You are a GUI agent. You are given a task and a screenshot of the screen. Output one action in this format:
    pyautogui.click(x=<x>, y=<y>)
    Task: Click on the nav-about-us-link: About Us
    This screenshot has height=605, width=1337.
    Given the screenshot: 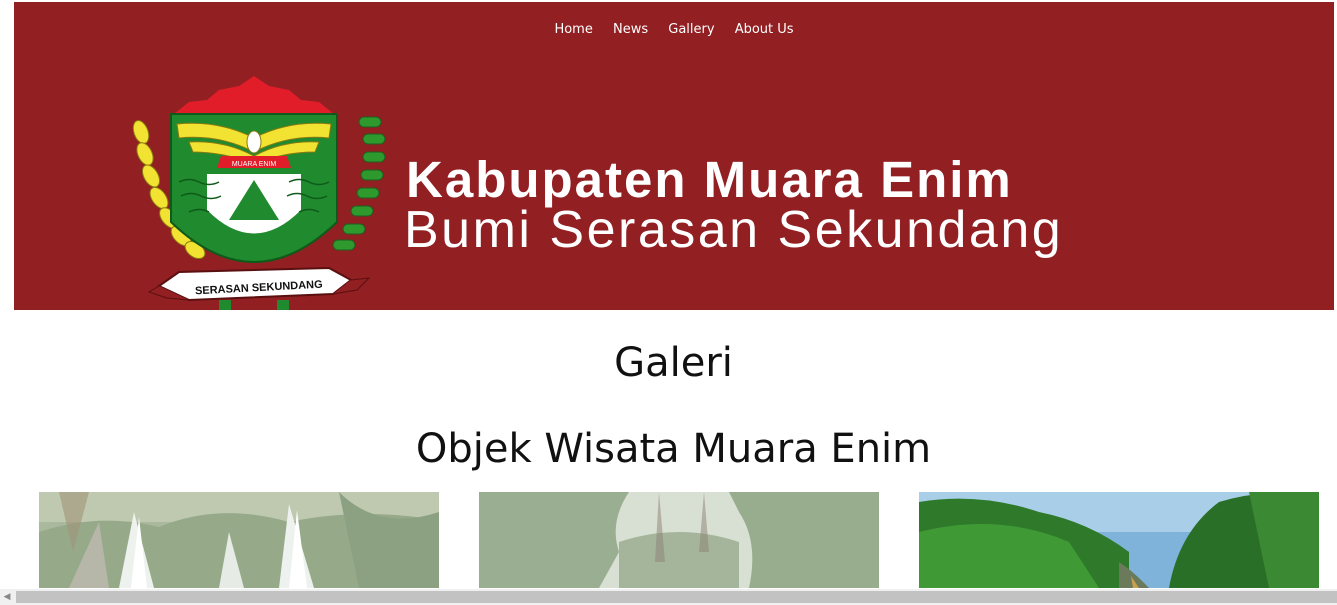 What is the action you would take?
    pyautogui.click(x=764, y=29)
    